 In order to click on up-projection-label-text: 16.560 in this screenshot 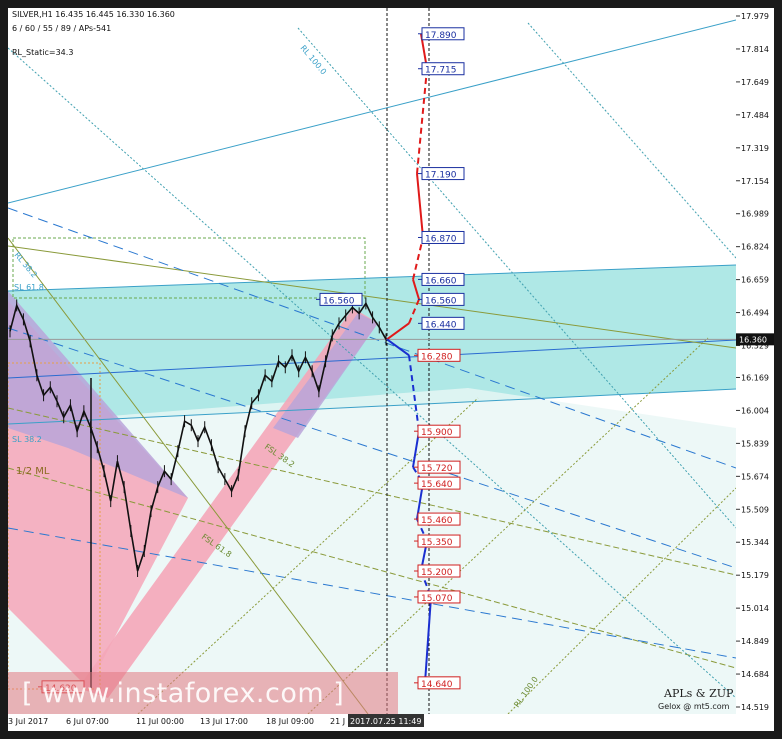, I will do `click(441, 301)`.